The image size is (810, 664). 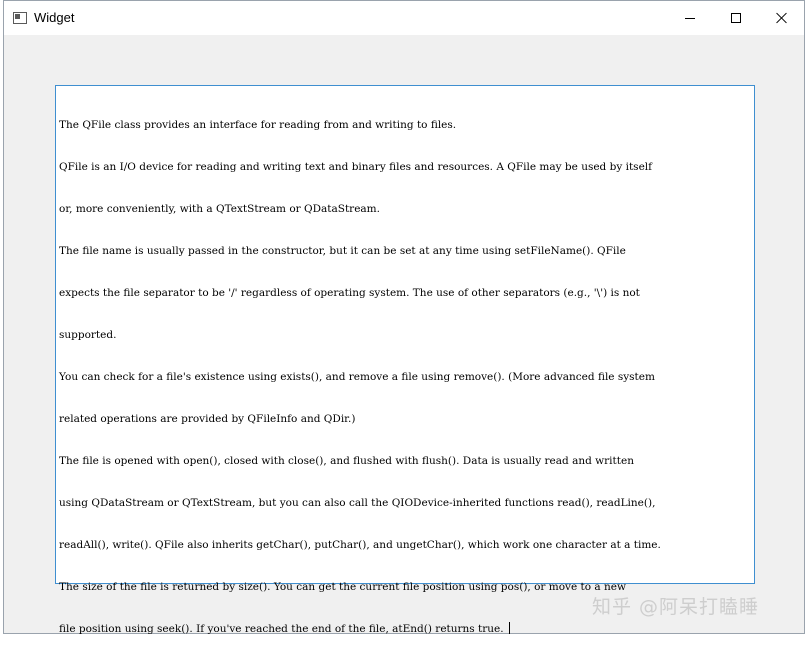 I want to click on minimize-button, so click(x=690, y=18).